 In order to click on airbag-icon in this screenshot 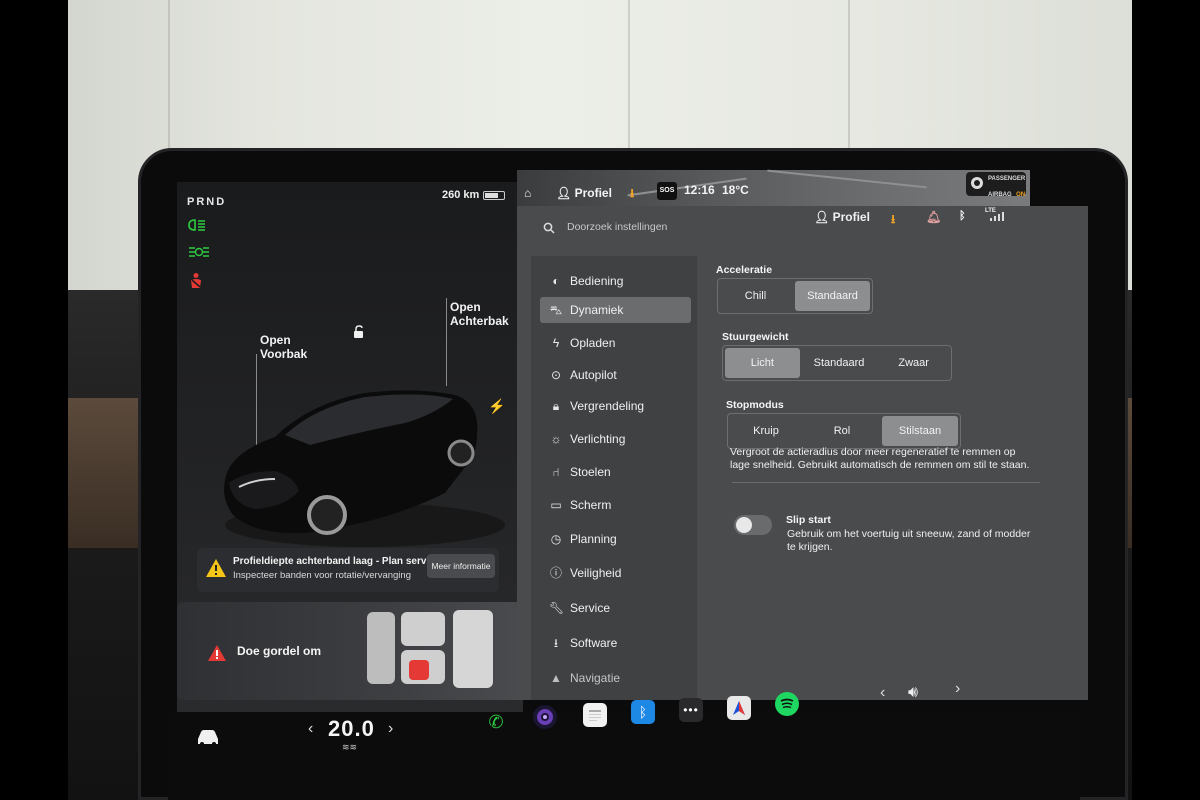, I will do `click(977, 183)`.